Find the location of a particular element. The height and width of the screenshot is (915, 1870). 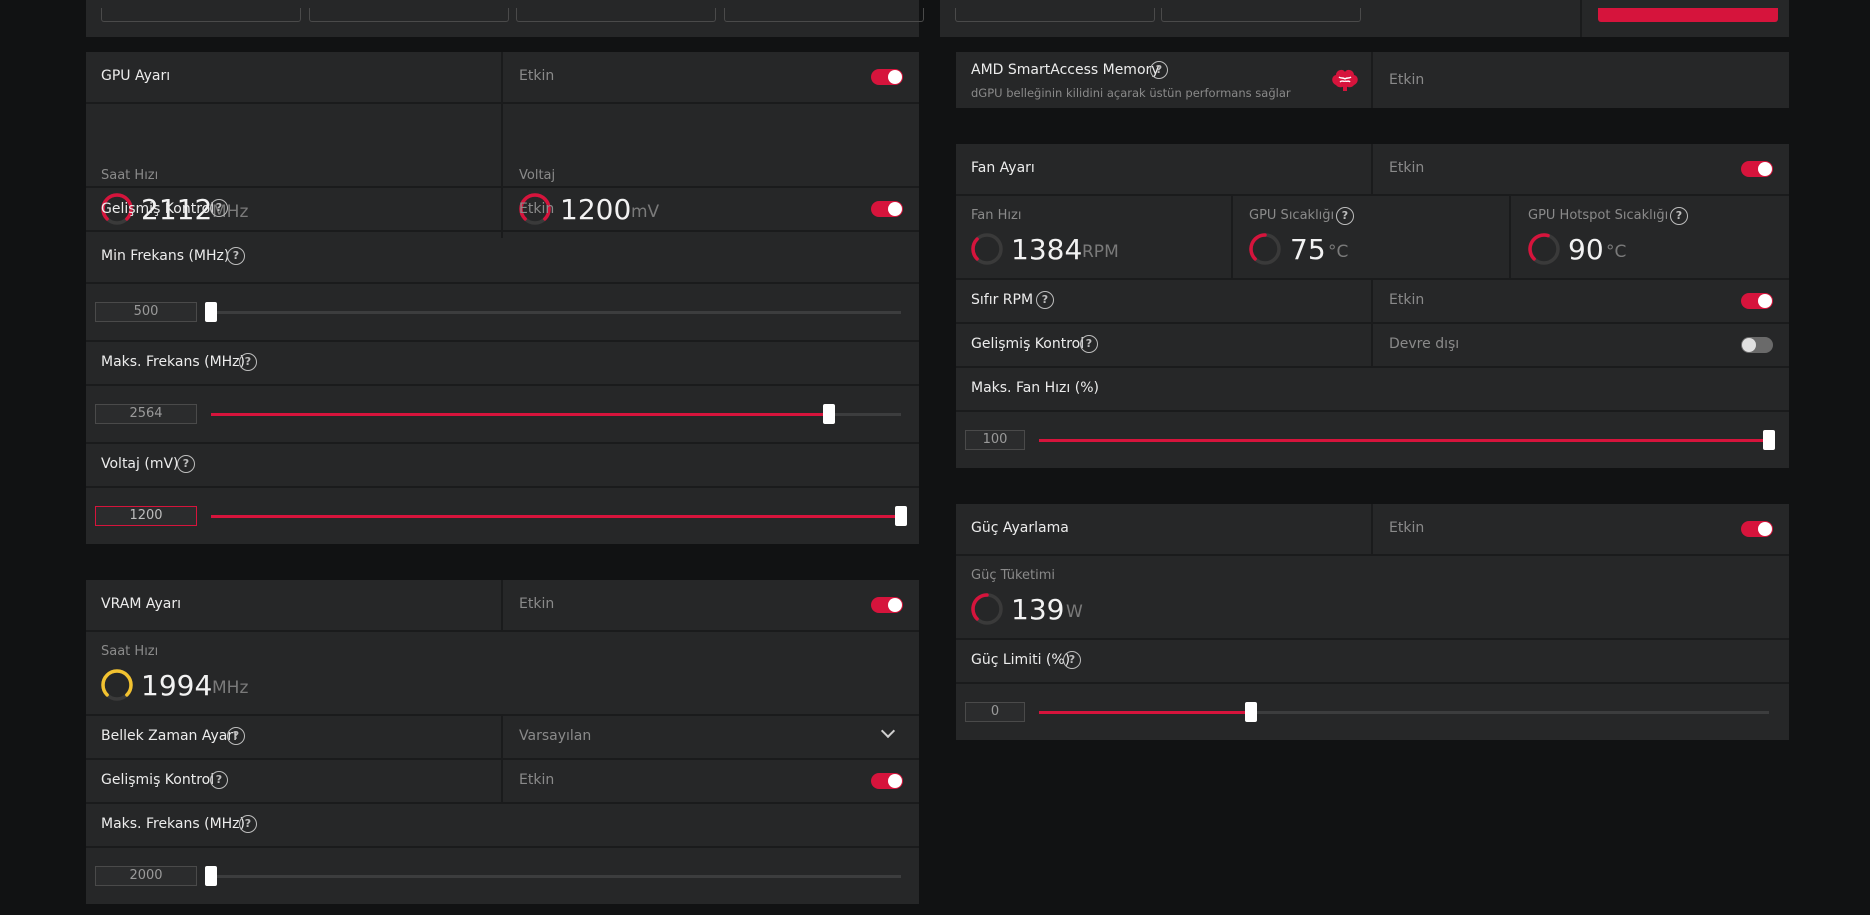

hotspot-temp-gauge is located at coordinates (1544, 249).